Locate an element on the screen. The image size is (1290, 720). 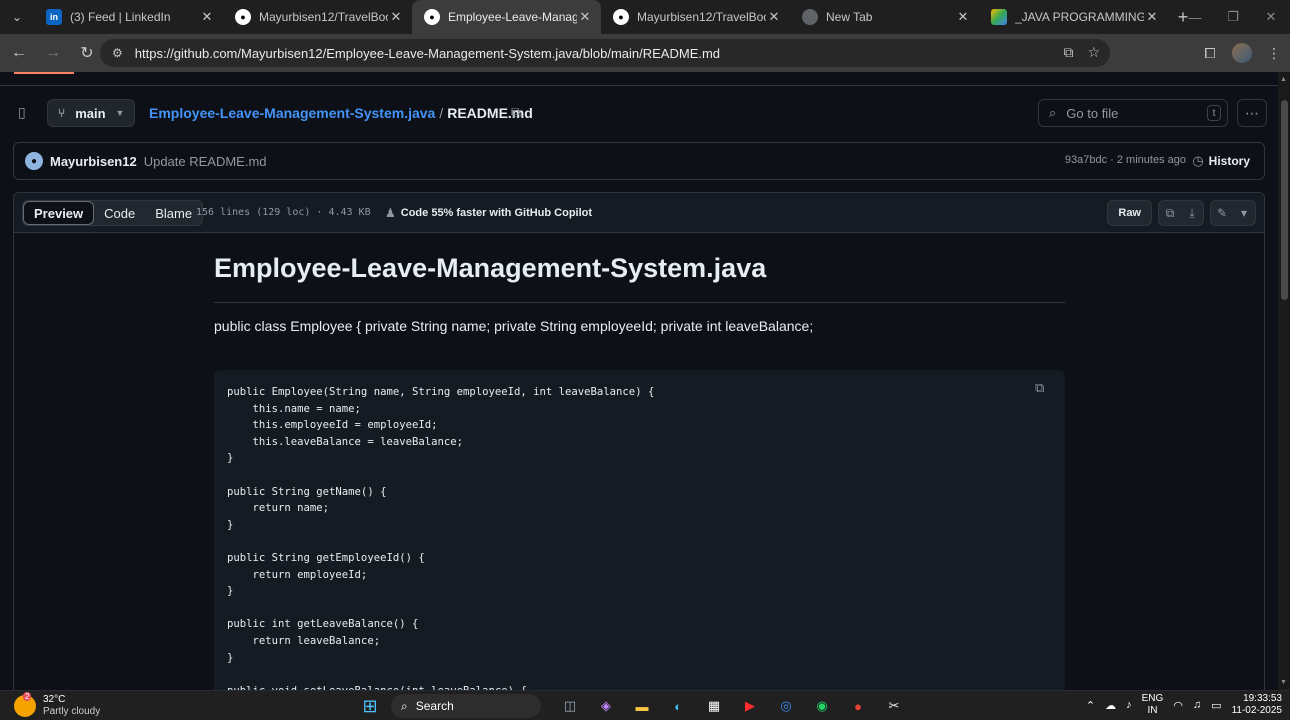
taskbar-apps: ⊞ ⌕ Search ◫ ◈ ▬ ◐ ▦ ▶ ◎ ◉ ● ✂ is located at coordinates (632, 706).